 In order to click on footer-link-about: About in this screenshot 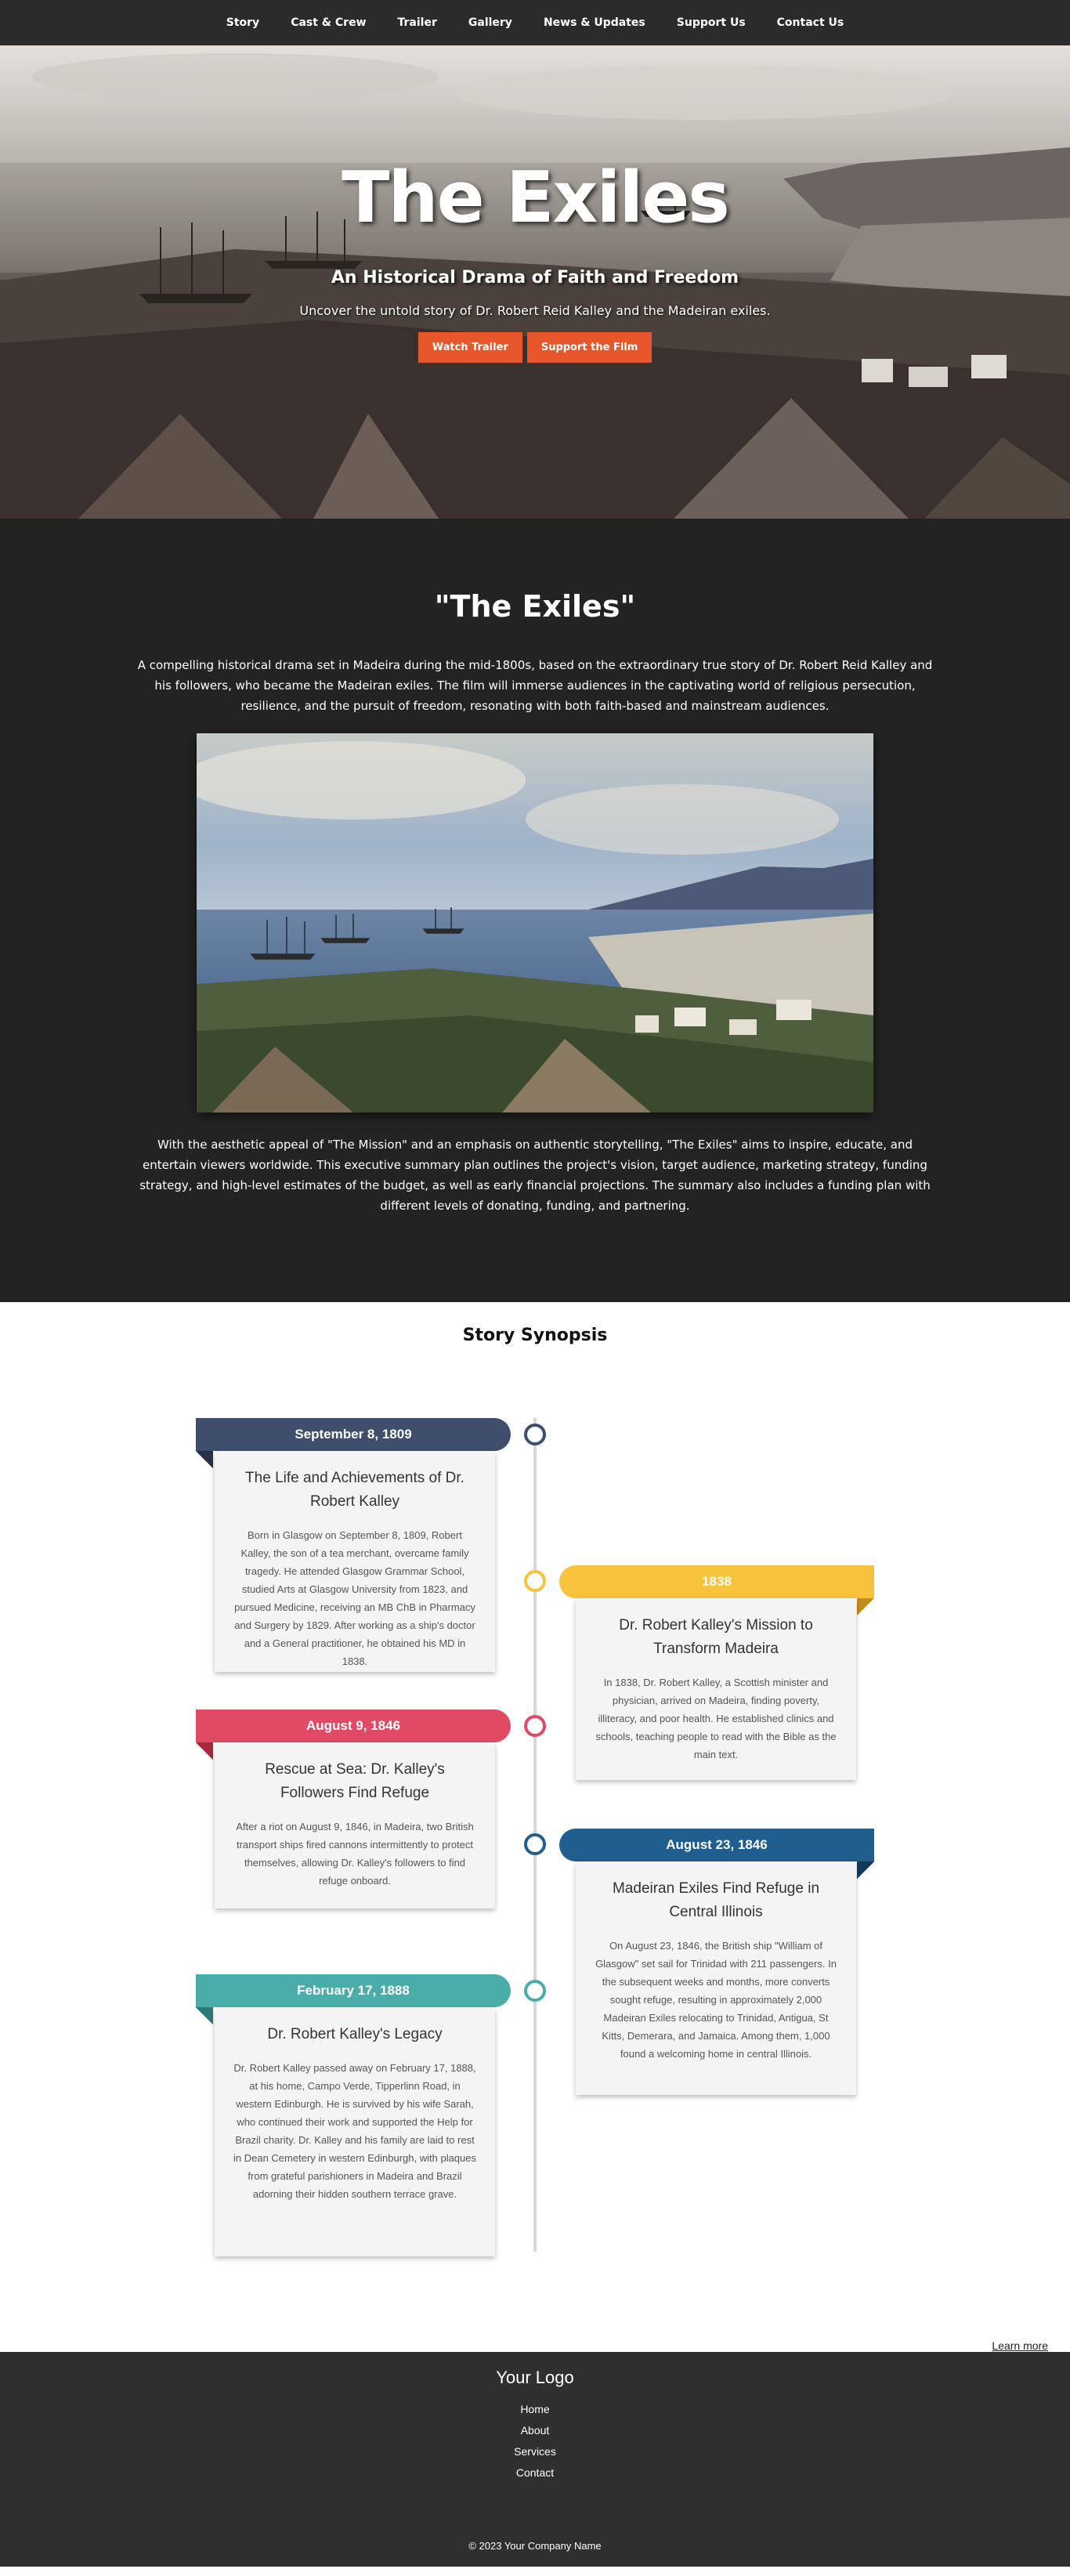, I will do `click(535, 2430)`.